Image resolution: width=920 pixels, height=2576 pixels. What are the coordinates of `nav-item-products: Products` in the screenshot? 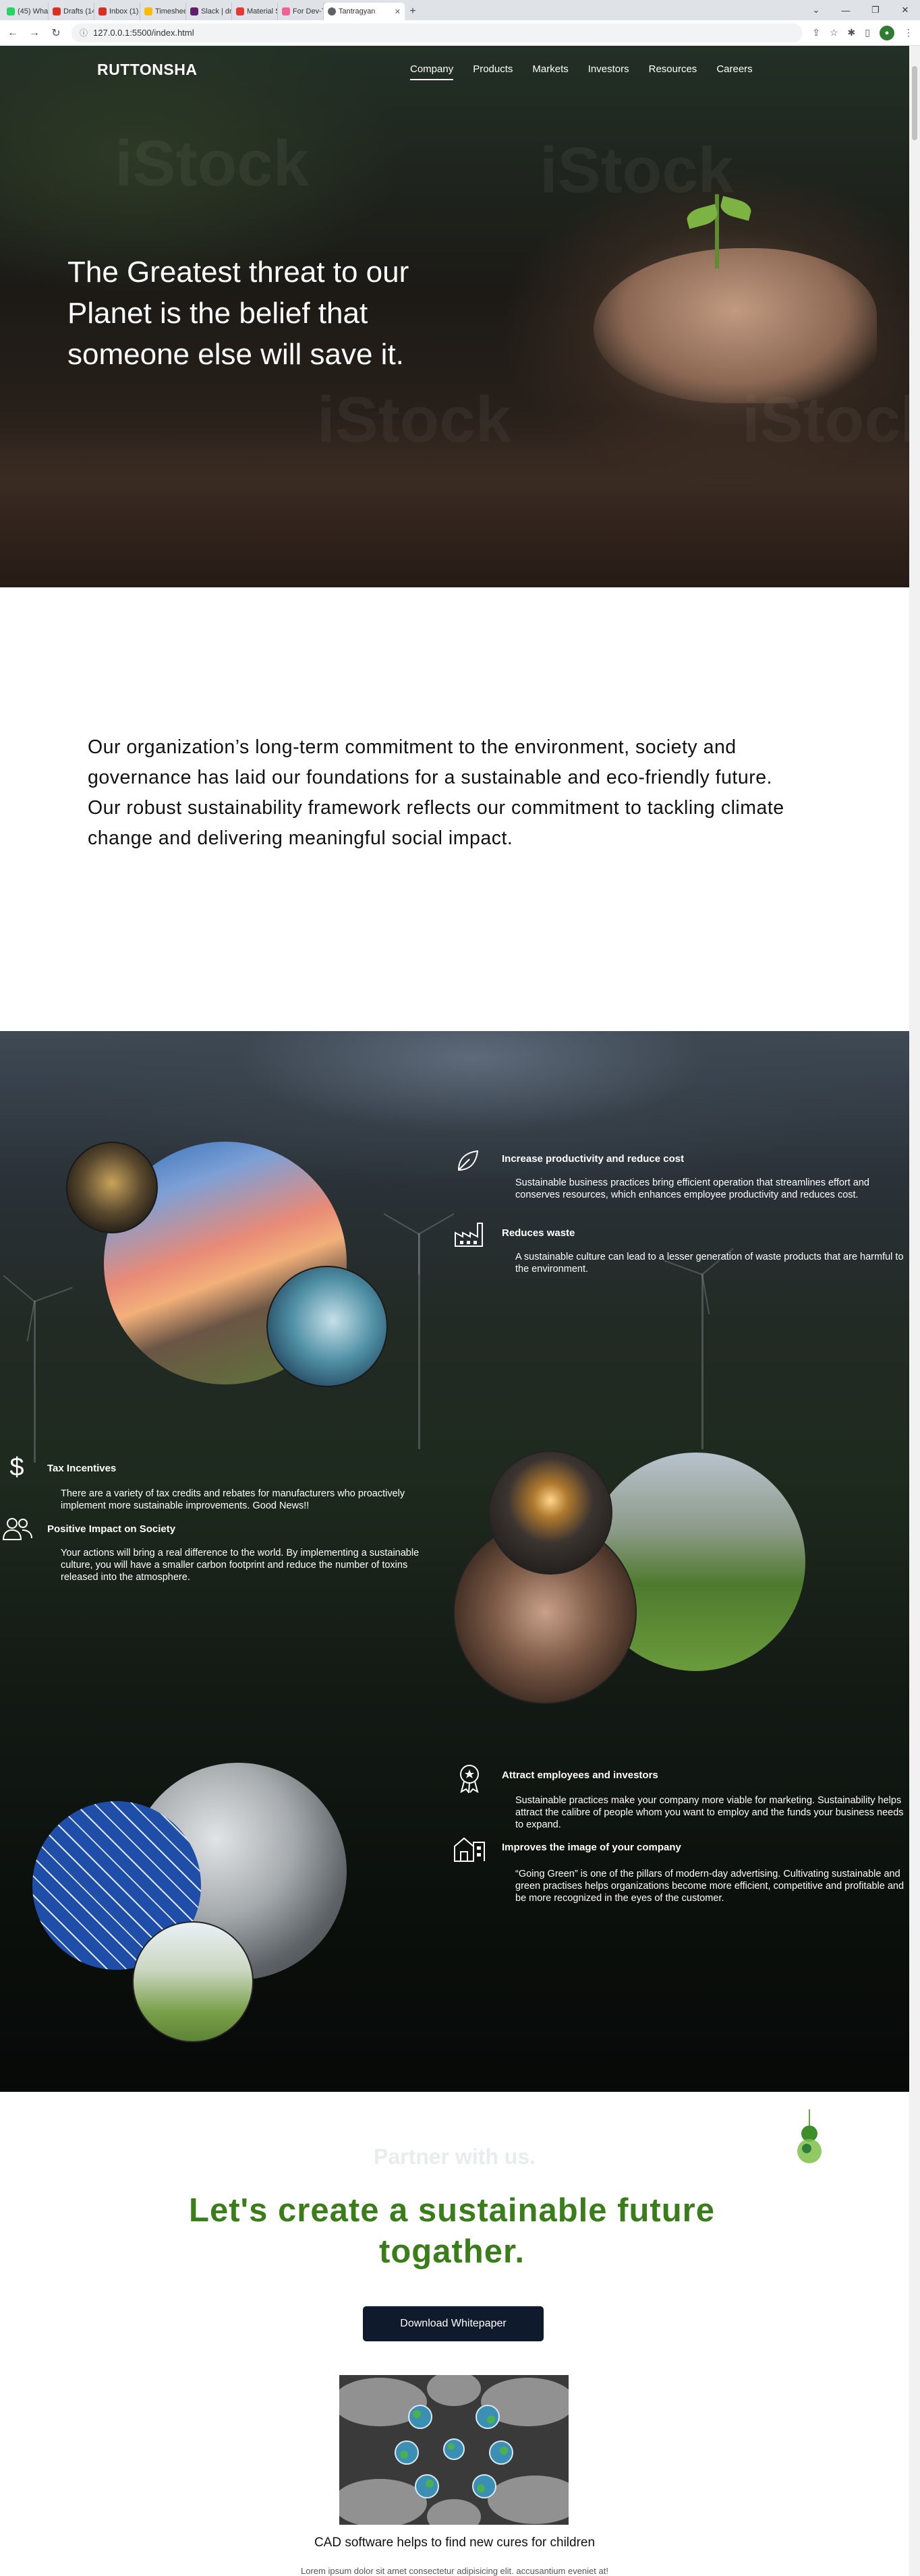 It's located at (493, 72).